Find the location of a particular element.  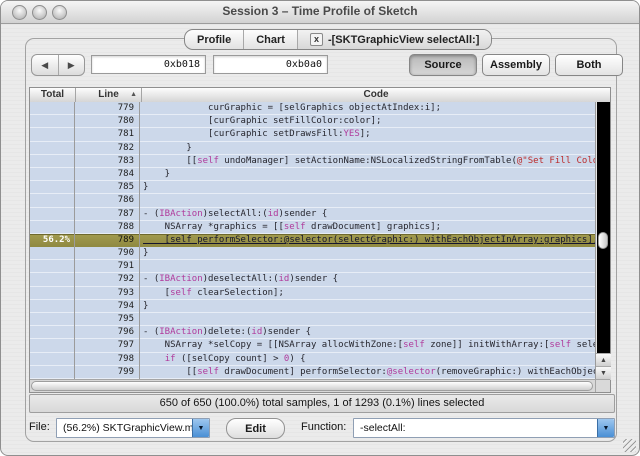

both-button: Both is located at coordinates (589, 65).